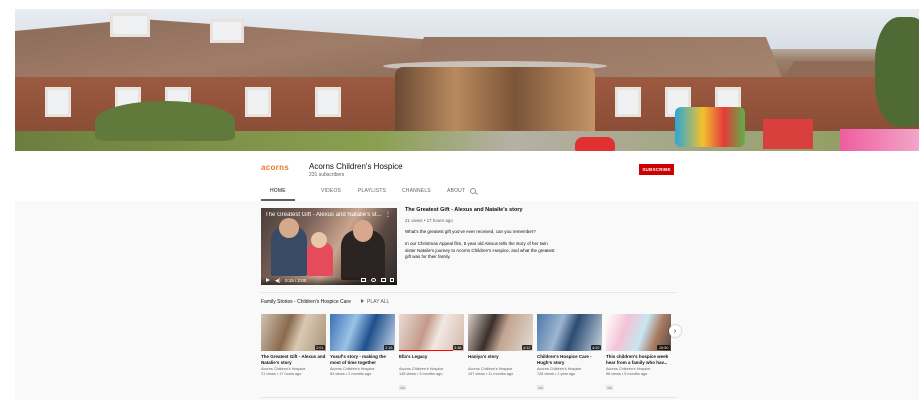 The width and height of the screenshot is (921, 400). What do you see at coordinates (281, 373) in the screenshot?
I see `video-meta: 21 views • 17 hours ago` at bounding box center [281, 373].